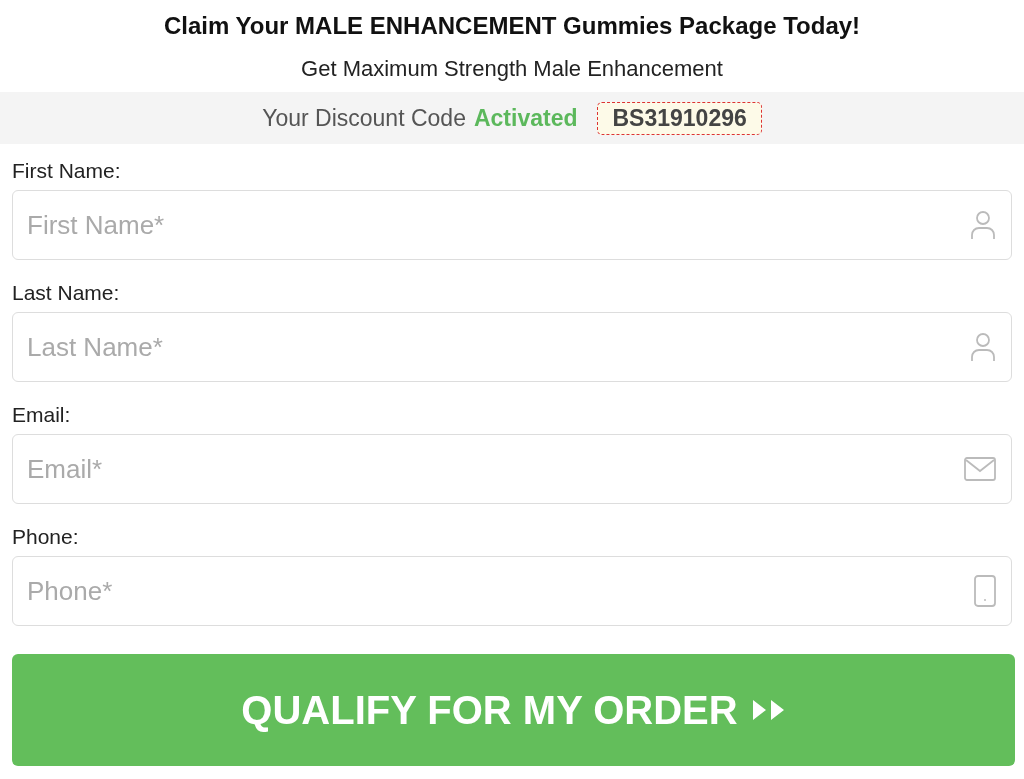  Describe the element at coordinates (512, 225) in the screenshot. I see `input-field: First Name*` at that location.